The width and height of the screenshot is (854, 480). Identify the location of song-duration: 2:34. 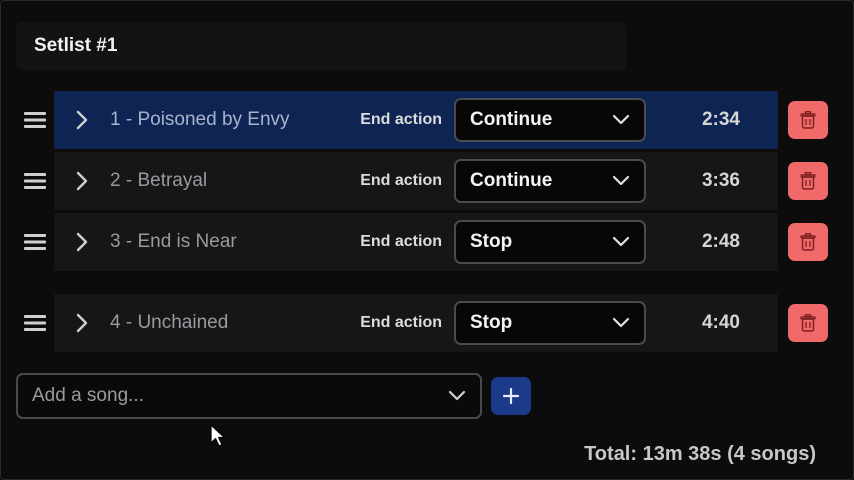
(720, 119).